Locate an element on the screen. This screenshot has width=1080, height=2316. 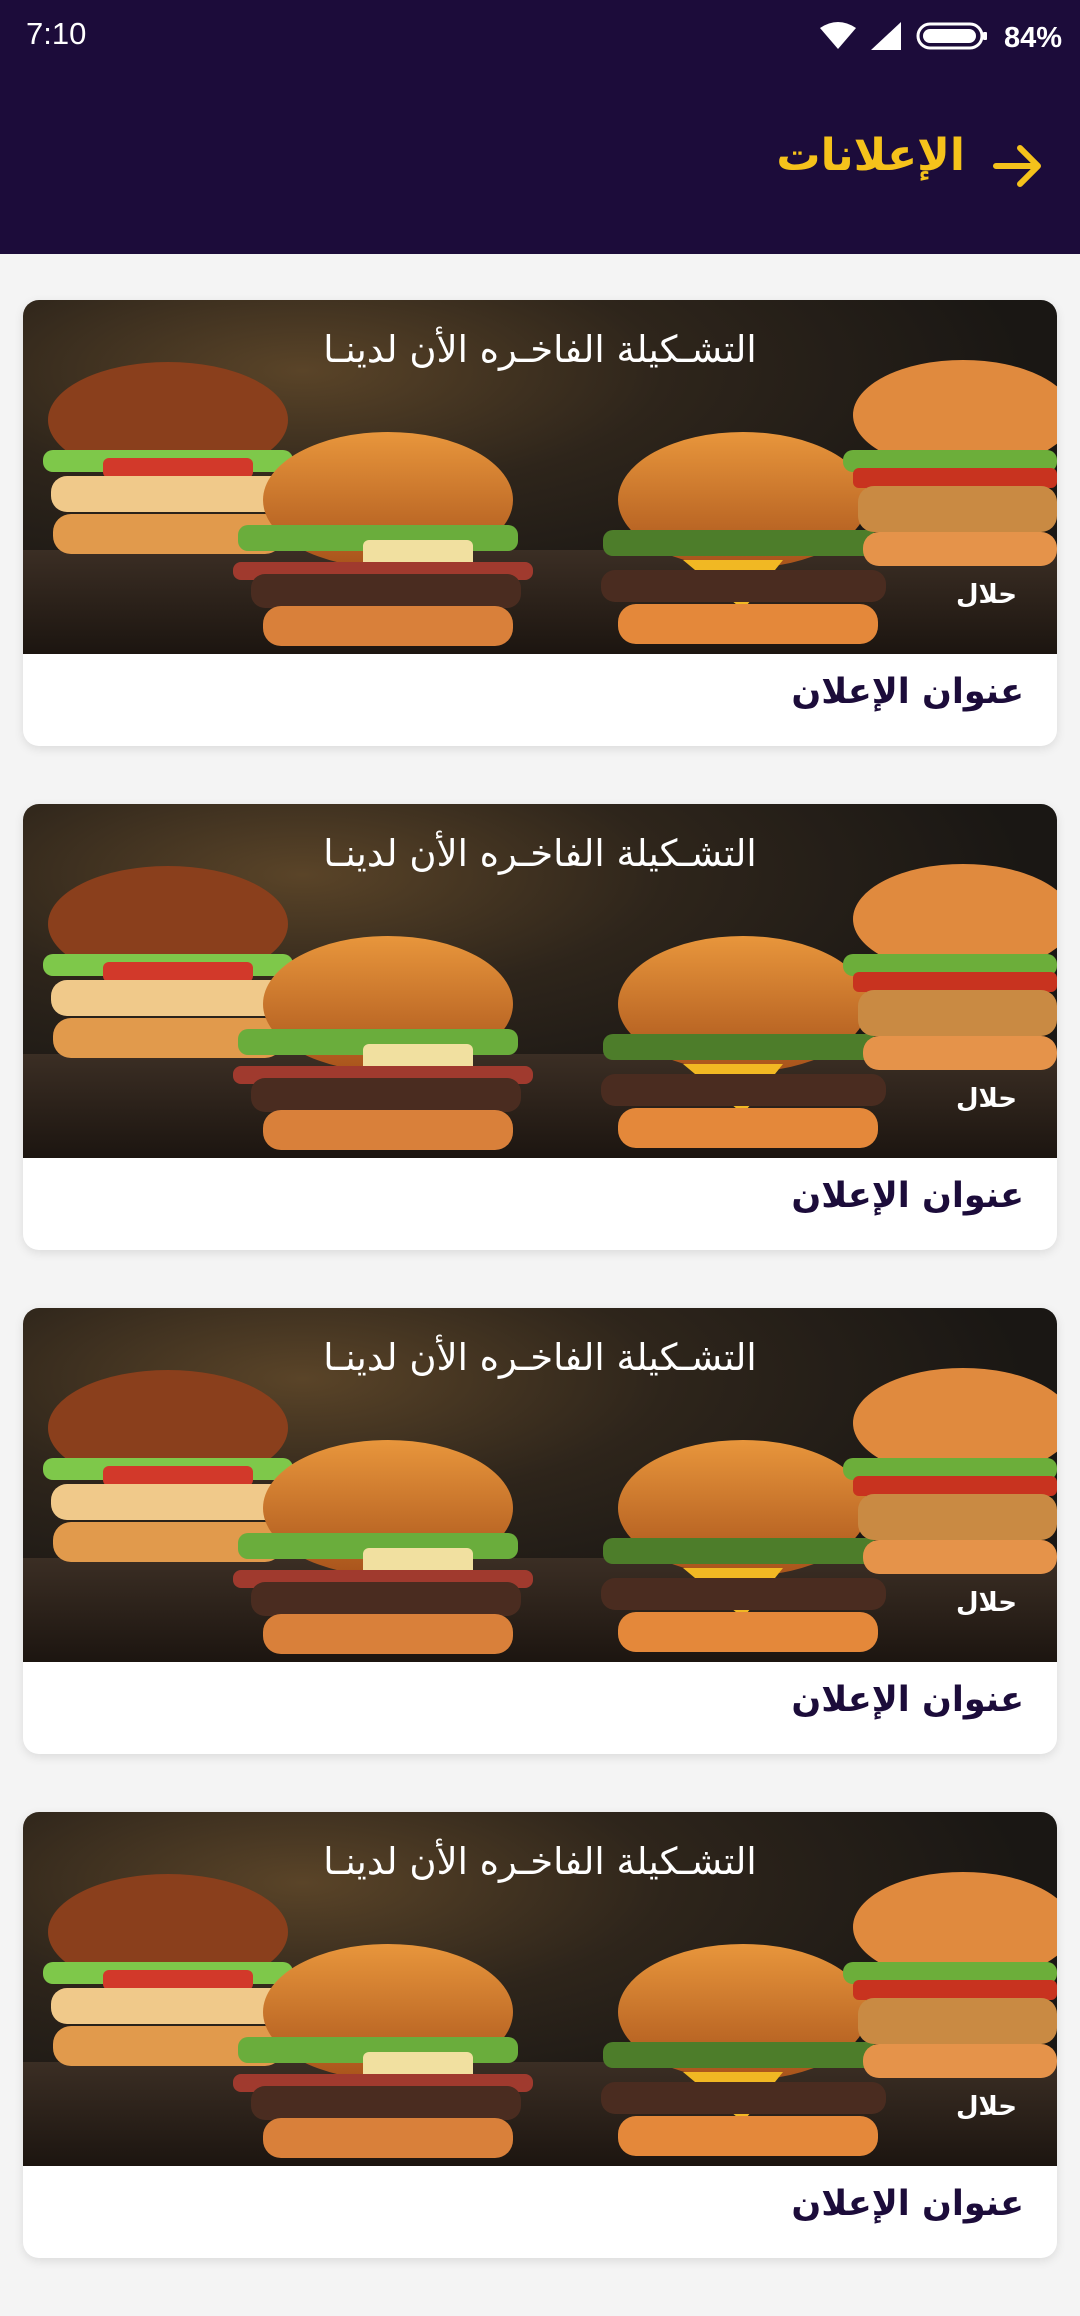
battery-percent: 84% is located at coordinates (1032, 37).